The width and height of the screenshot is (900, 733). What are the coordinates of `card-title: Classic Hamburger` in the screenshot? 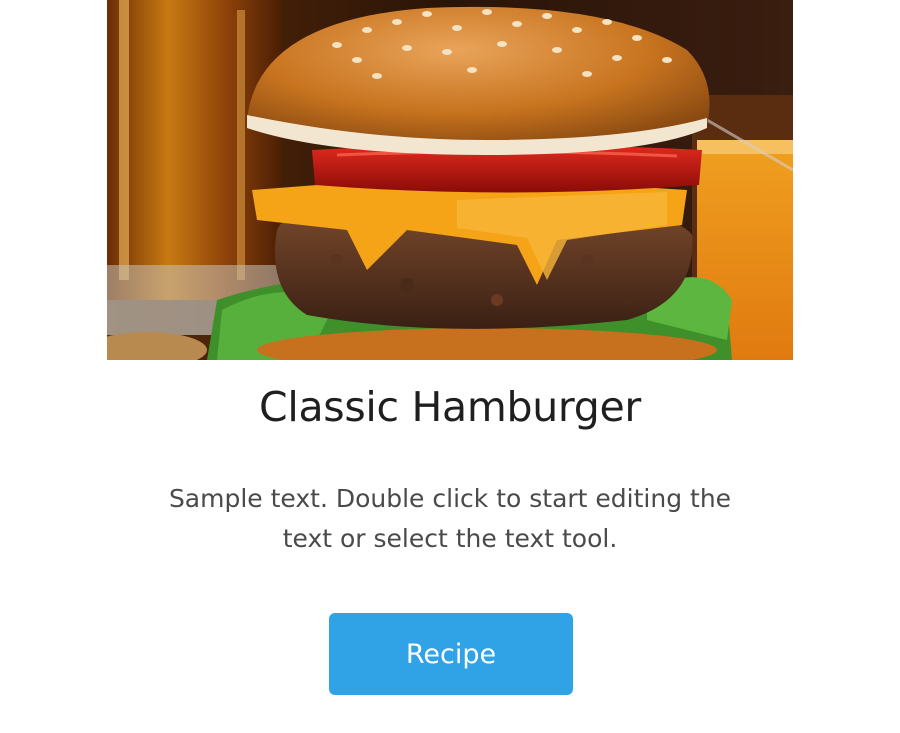 It's located at (450, 407).